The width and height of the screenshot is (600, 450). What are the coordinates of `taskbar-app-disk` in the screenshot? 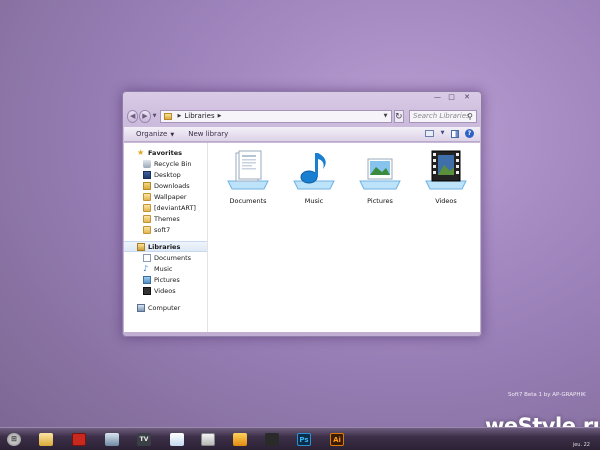 It's located at (112, 439).